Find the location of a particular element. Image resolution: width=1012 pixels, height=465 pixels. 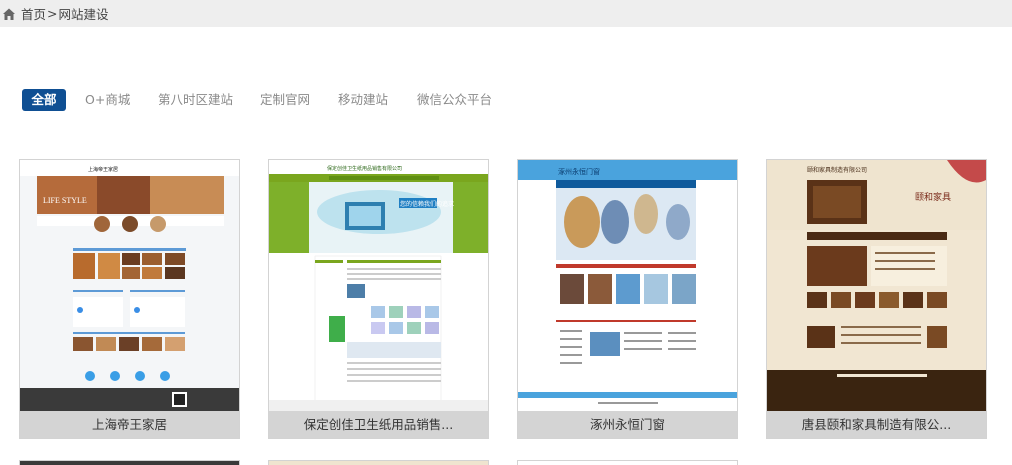

case-thumbnail: 涿州永恒门窗 is located at coordinates (627, 285).